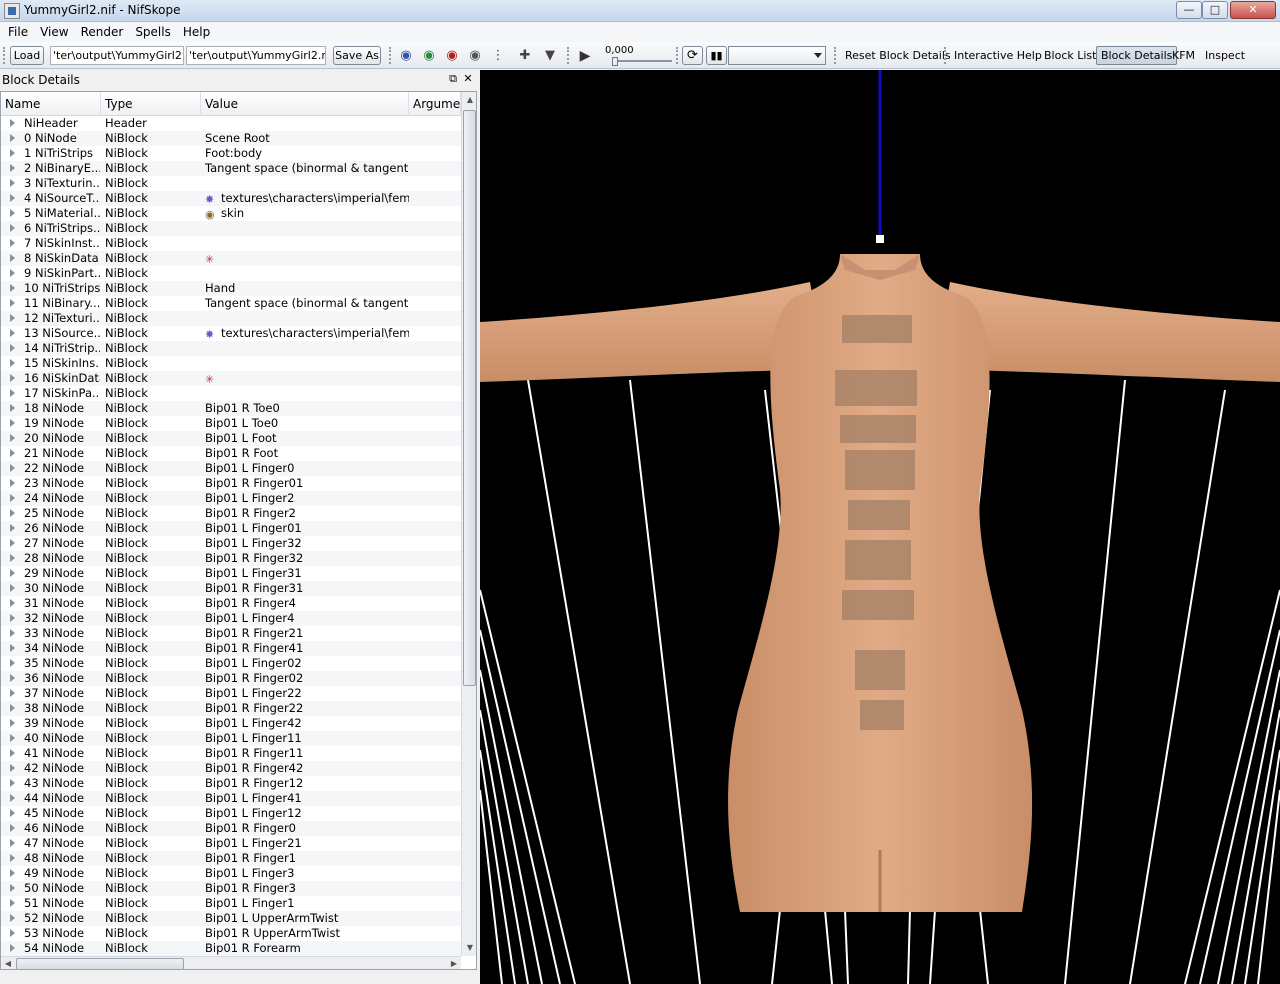 The width and height of the screenshot is (1280, 984). What do you see at coordinates (18, 32) in the screenshot?
I see `menu-file: File` at bounding box center [18, 32].